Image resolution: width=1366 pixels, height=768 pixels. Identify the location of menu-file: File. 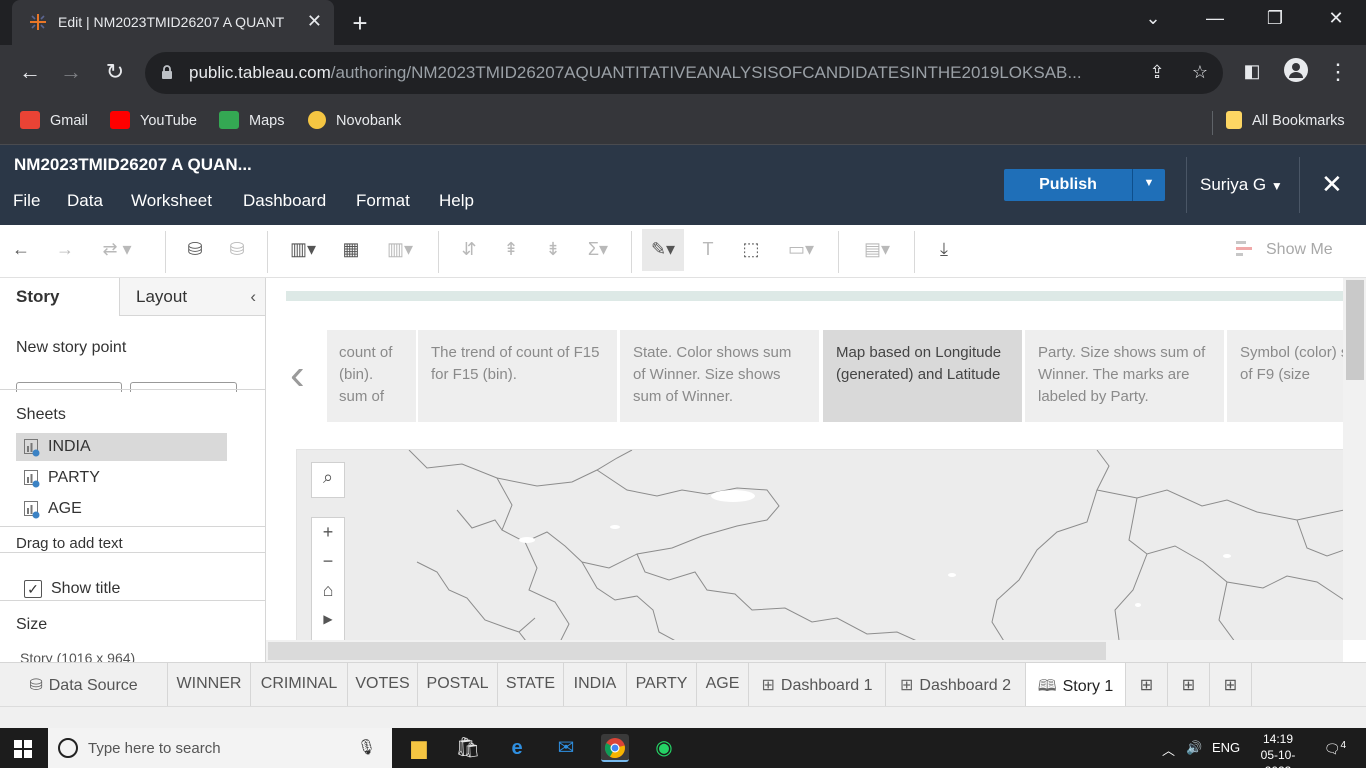
(26, 201).